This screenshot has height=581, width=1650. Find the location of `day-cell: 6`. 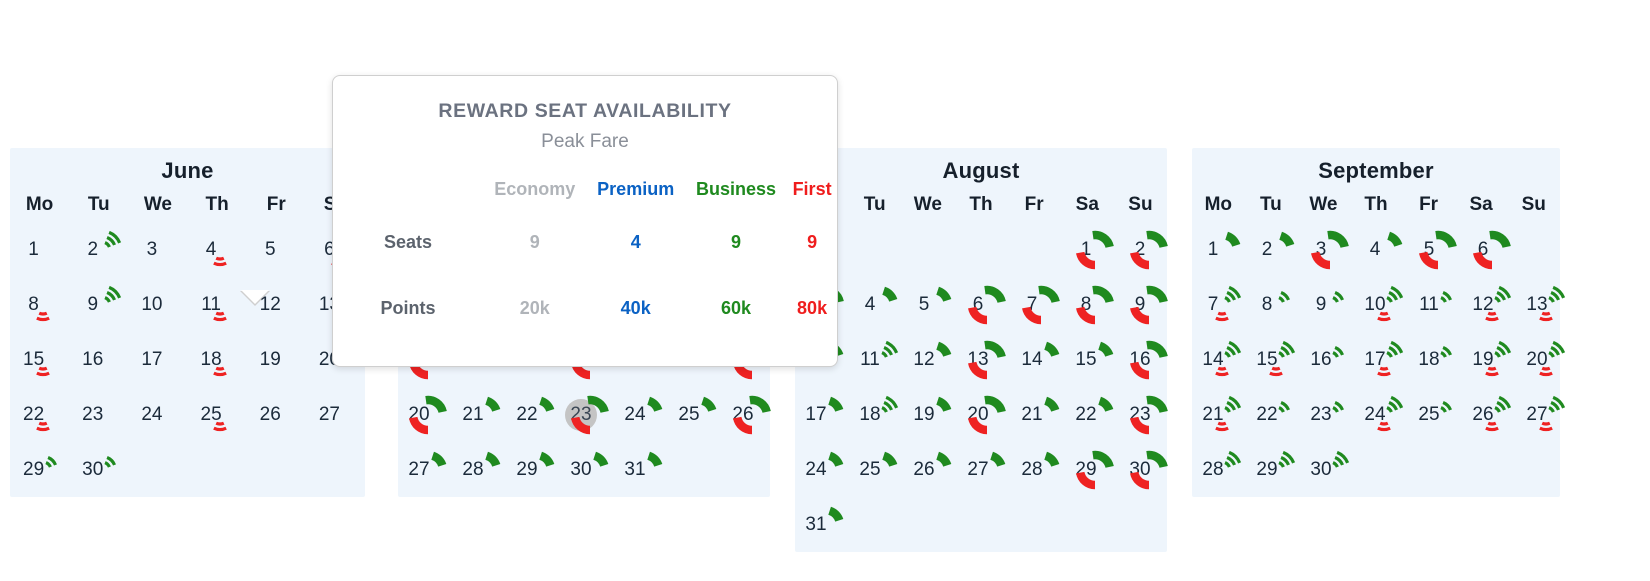

day-cell: 6 is located at coordinates (1489, 249).